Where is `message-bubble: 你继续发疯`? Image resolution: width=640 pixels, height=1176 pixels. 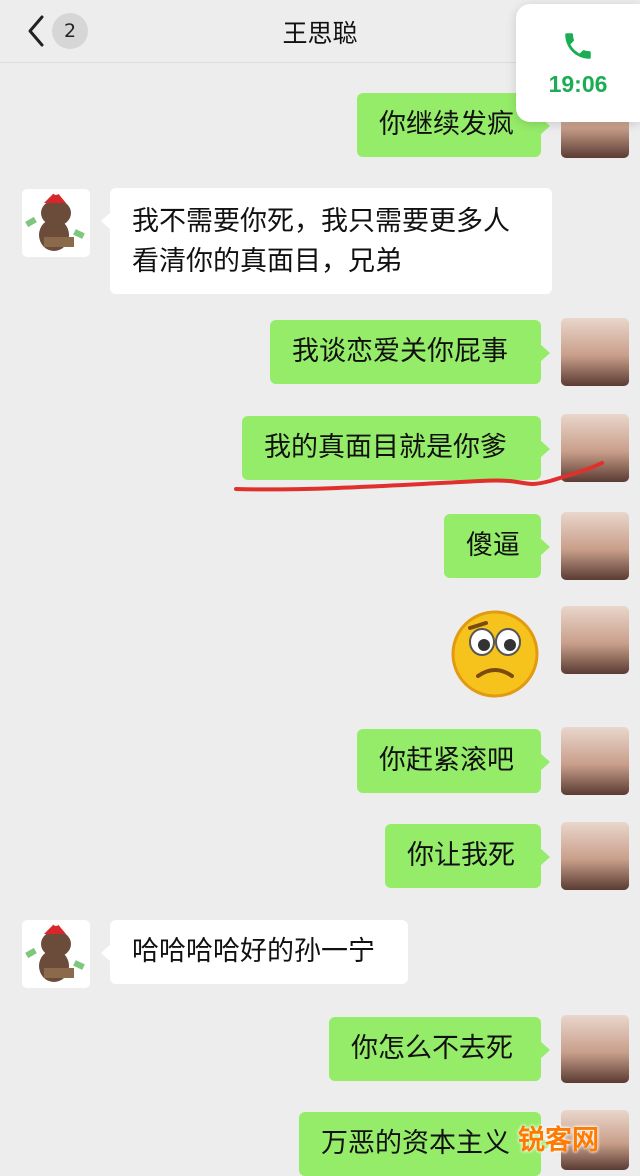 message-bubble: 你继续发疯 is located at coordinates (453, 125).